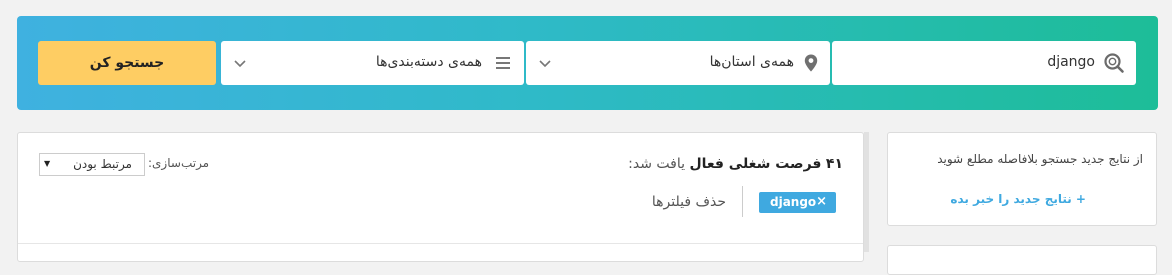 Image resolution: width=1172 pixels, height=275 pixels. Describe the element at coordinates (656, 164) in the screenshot. I see `results-found-suffix: یافت شد:` at that location.